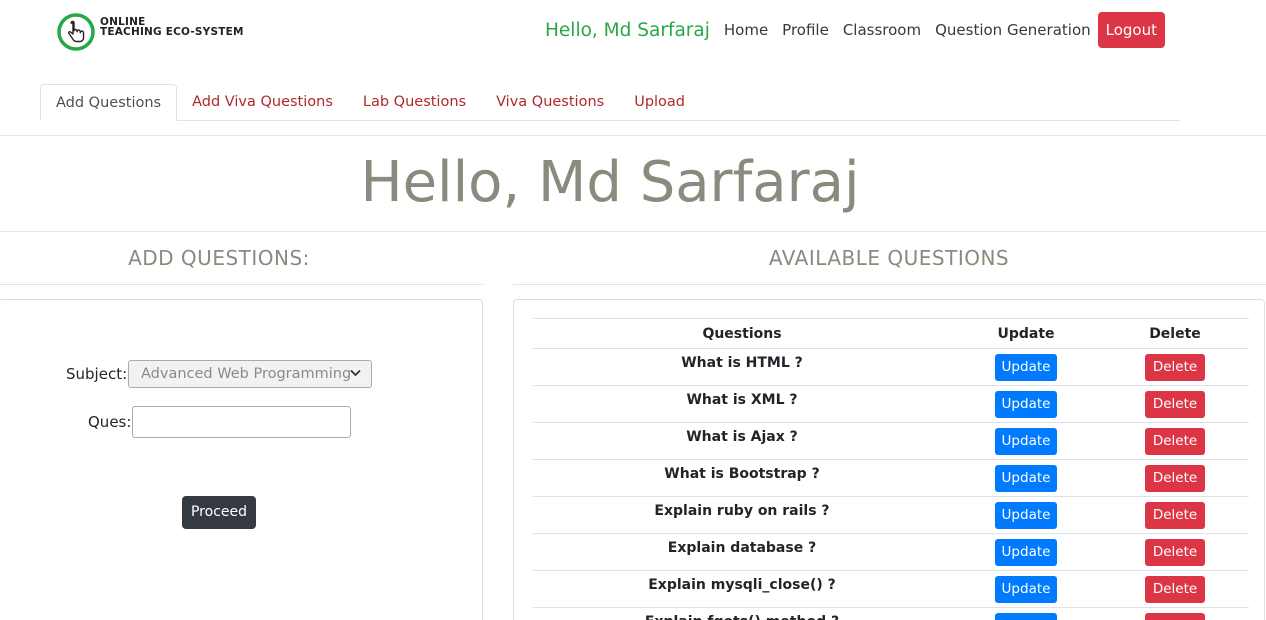  I want to click on table-header-row: Questions Update Delete, so click(891, 333).